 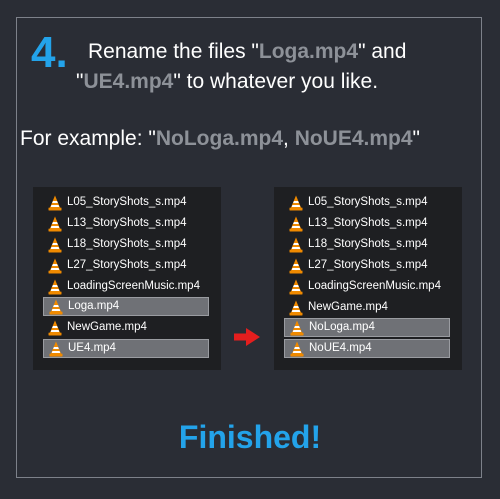 What do you see at coordinates (342, 326) in the screenshot?
I see `file-name: NoLoga.mp4` at bounding box center [342, 326].